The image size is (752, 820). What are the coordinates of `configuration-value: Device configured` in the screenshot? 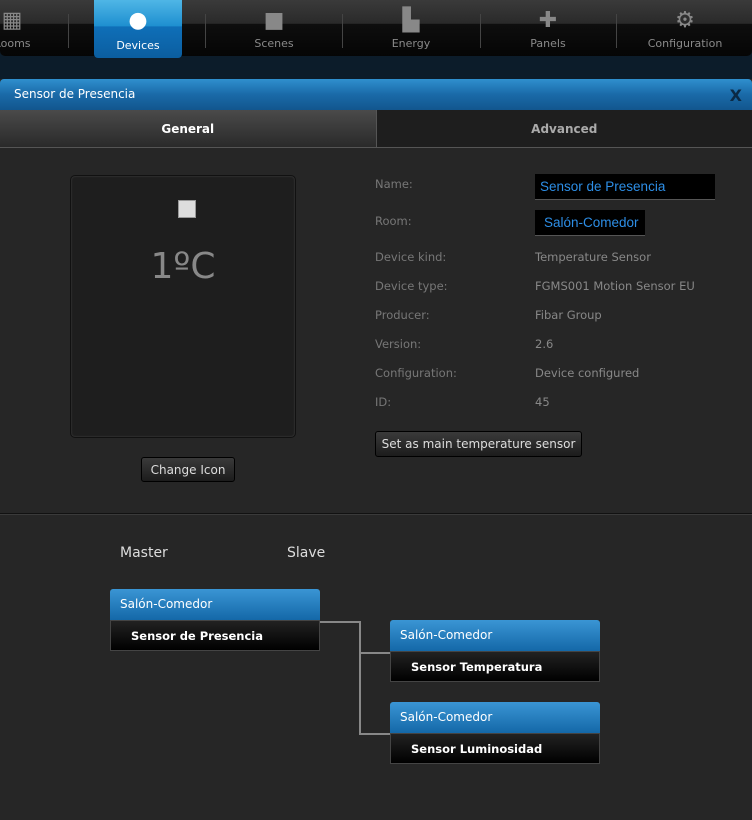 It's located at (587, 373).